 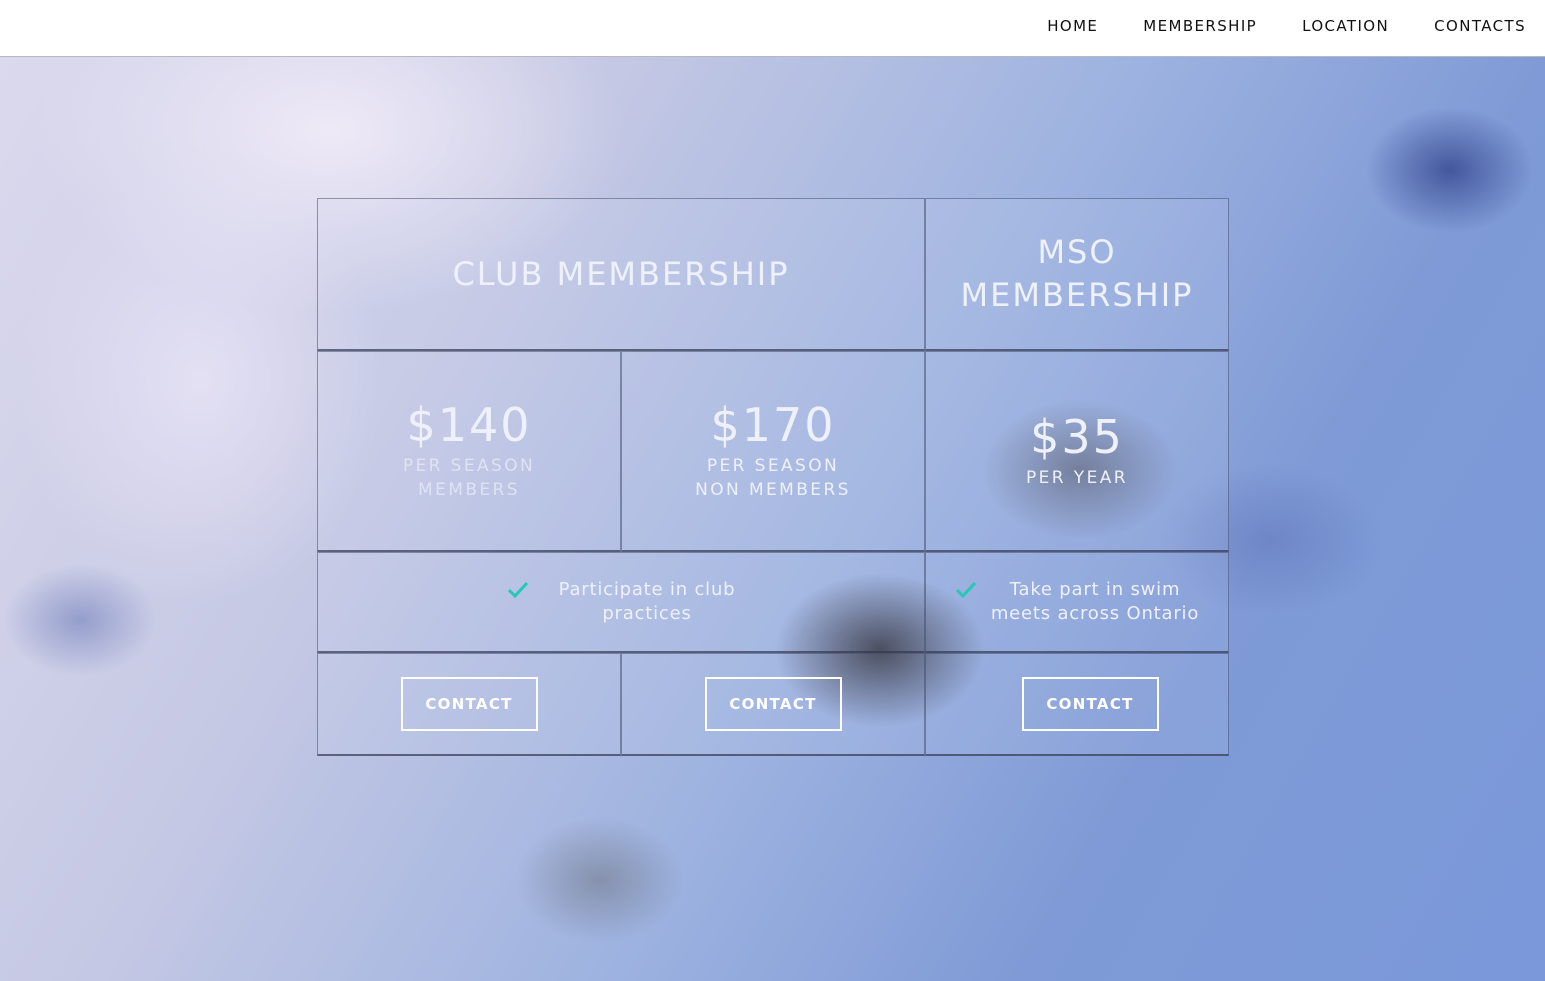 I want to click on club-membership-header: CLUB MEMBERSHIP, so click(x=621, y=274).